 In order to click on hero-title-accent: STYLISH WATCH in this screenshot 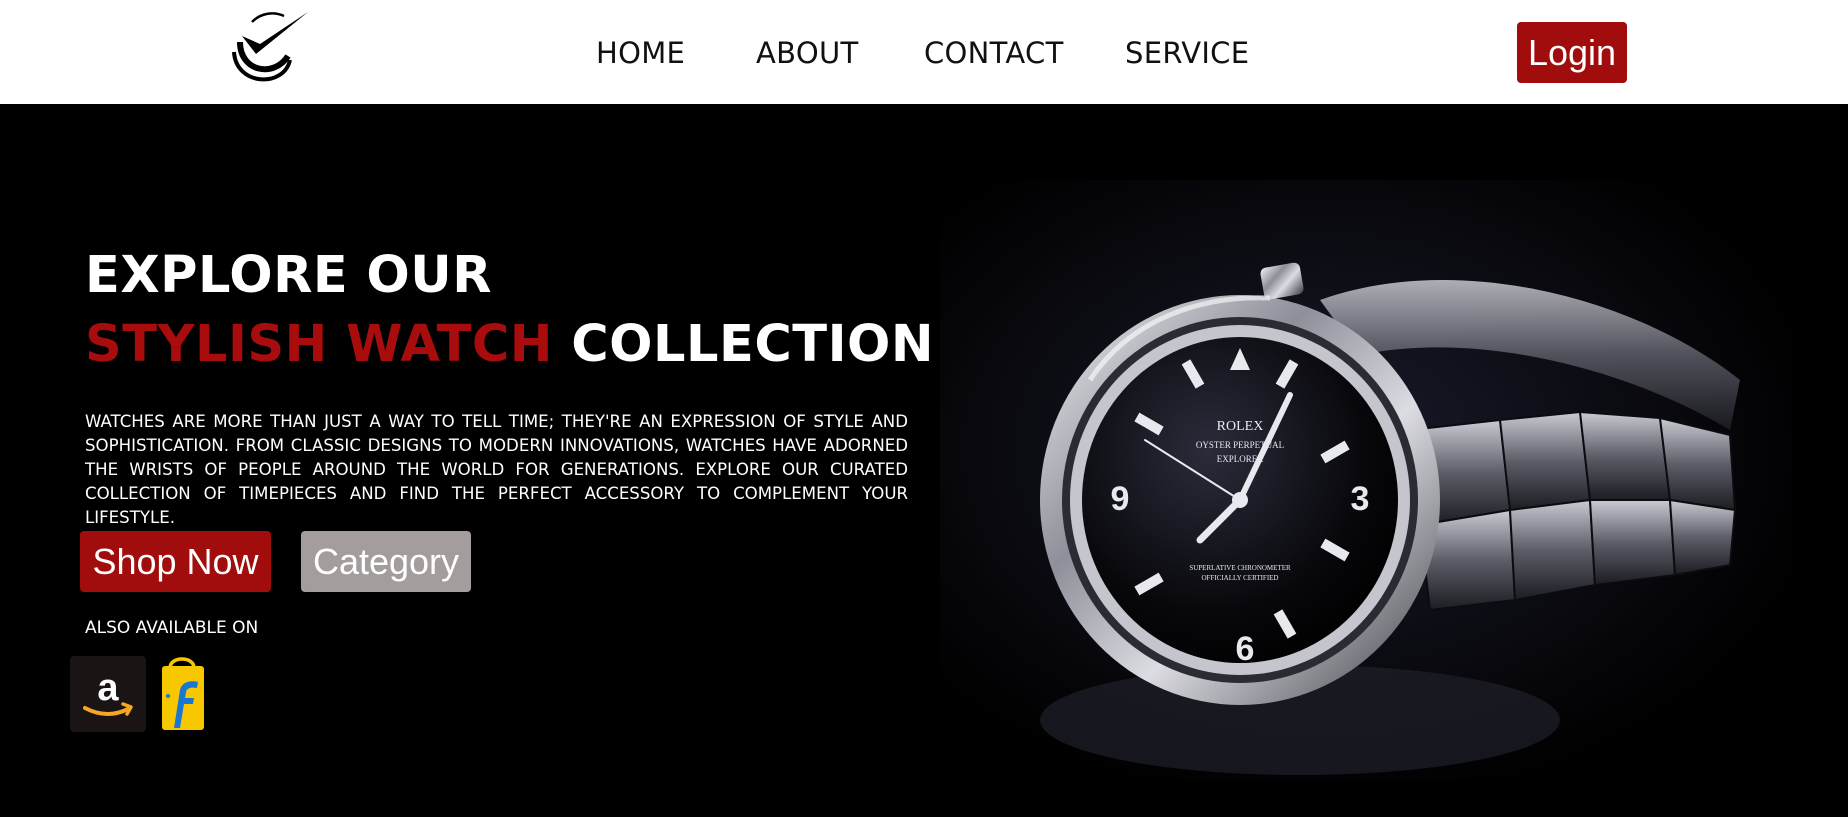, I will do `click(319, 344)`.